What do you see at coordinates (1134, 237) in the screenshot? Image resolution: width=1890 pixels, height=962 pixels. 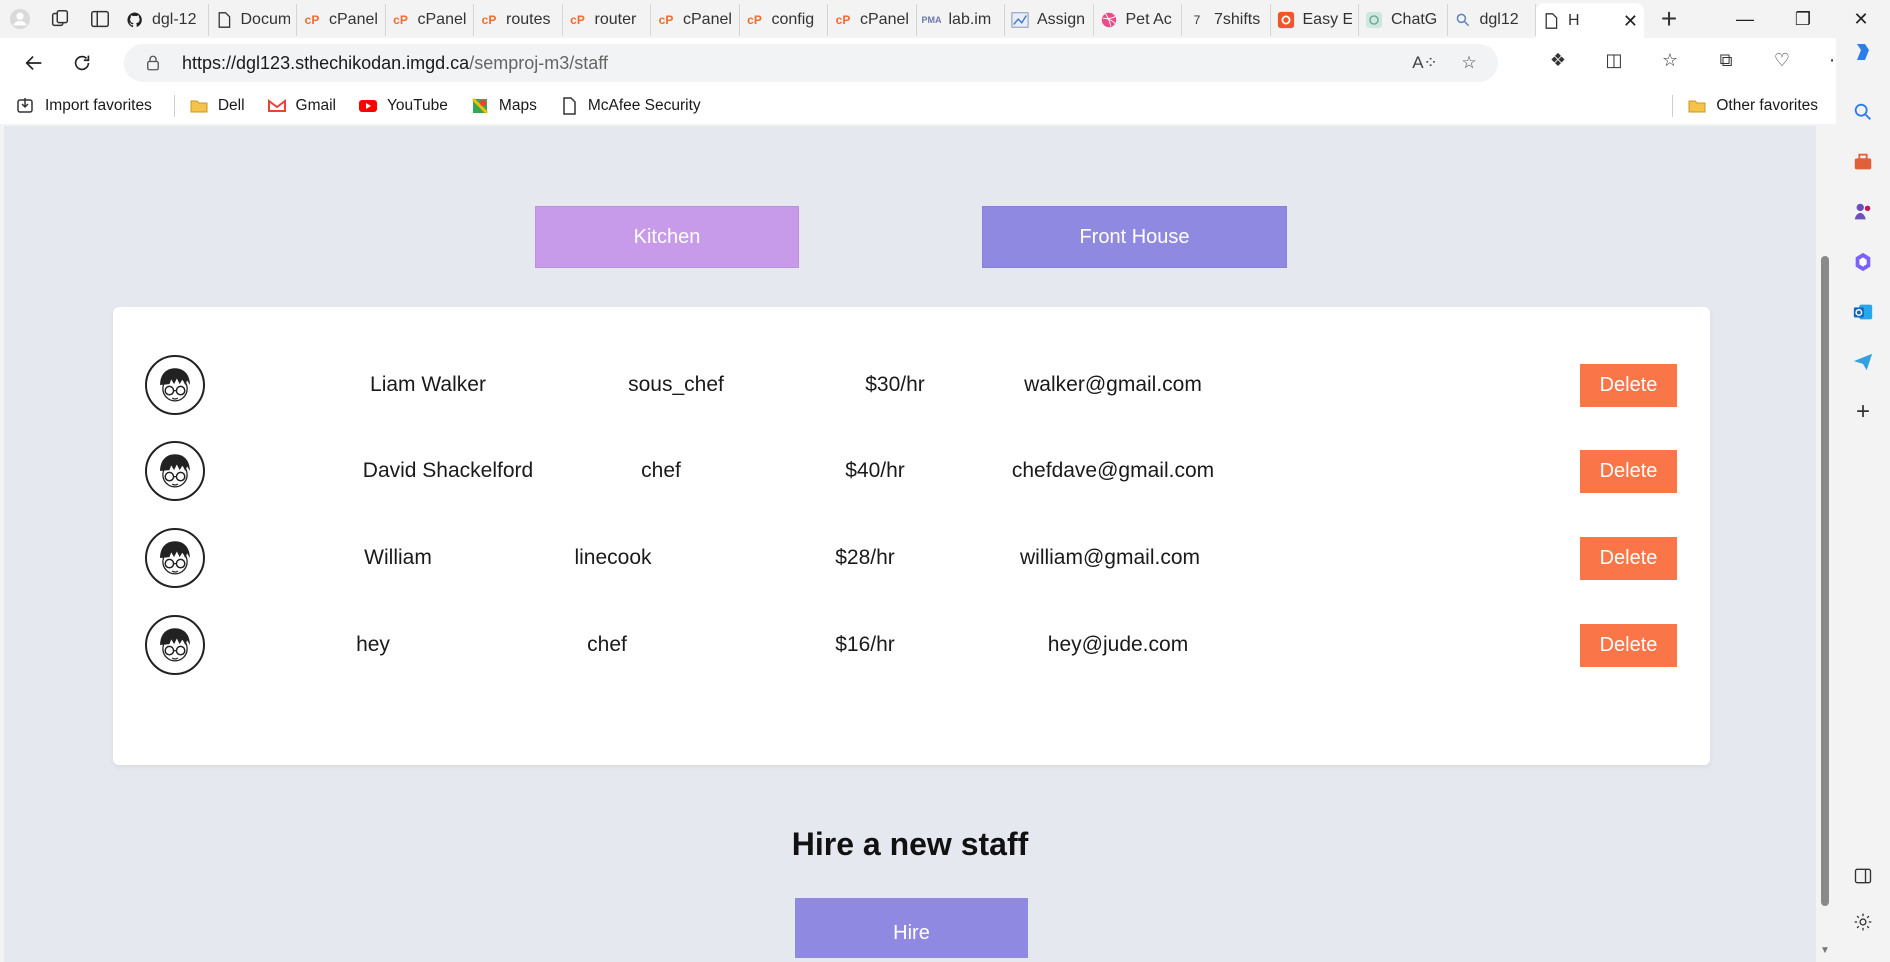 I see `front-house-button: Front House` at bounding box center [1134, 237].